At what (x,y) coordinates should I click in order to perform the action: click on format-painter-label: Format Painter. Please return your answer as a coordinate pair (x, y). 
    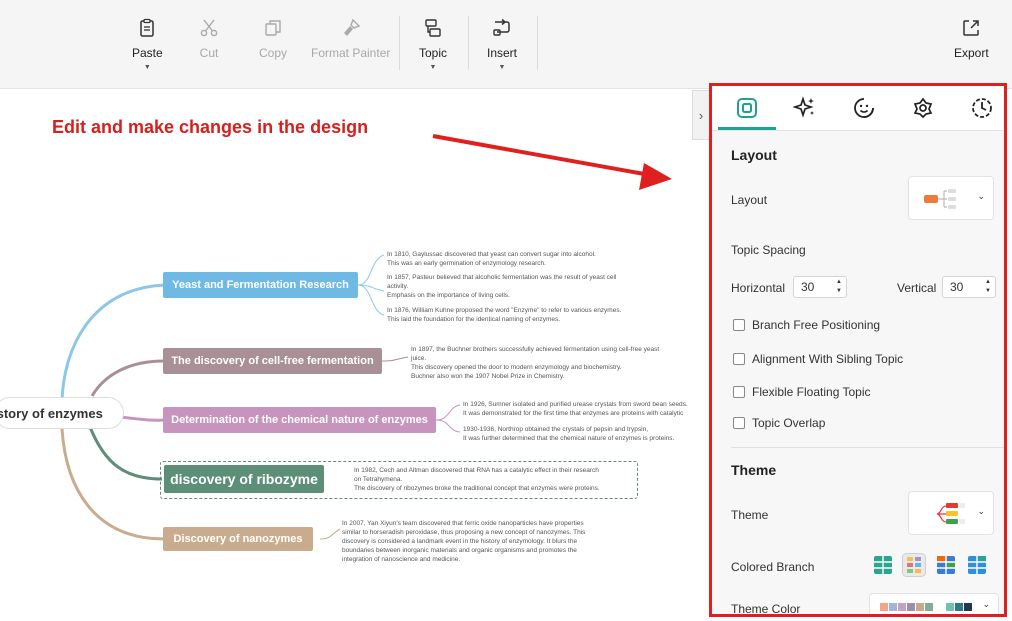
    Looking at the image, I should click on (351, 53).